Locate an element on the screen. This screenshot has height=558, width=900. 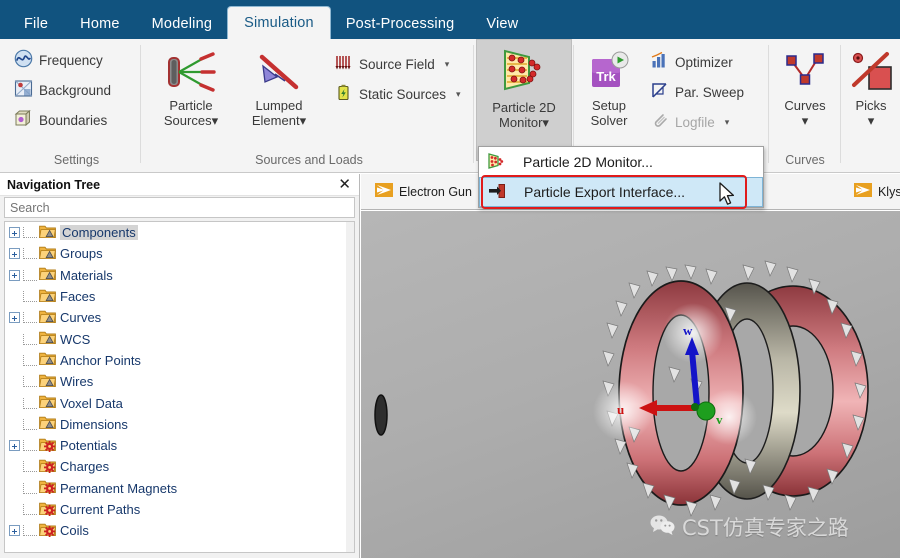
lumped-element-button: Lumped Element▾ is located at coordinates (279, 86).